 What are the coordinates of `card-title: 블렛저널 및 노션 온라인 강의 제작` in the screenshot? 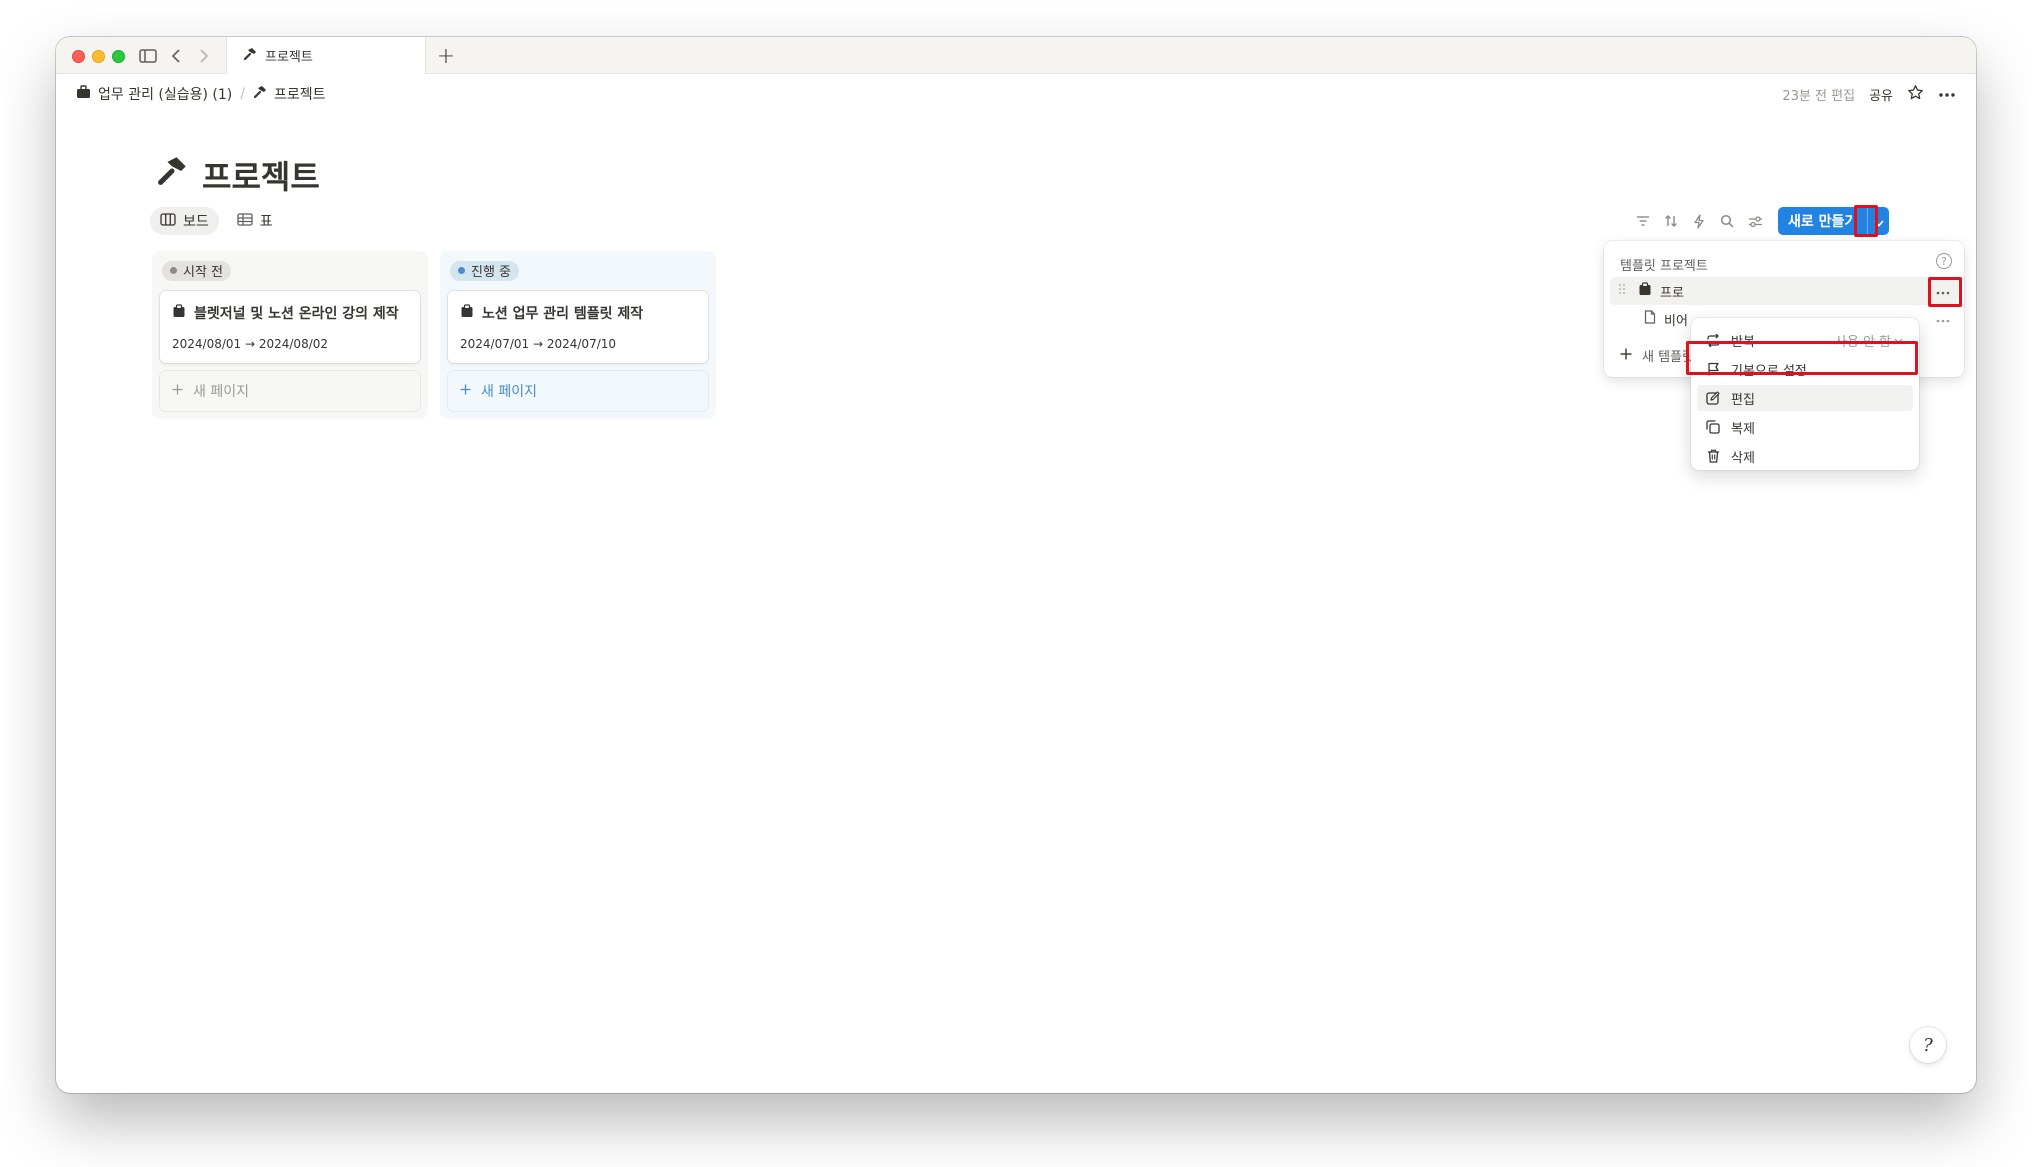 It's located at (290, 313).